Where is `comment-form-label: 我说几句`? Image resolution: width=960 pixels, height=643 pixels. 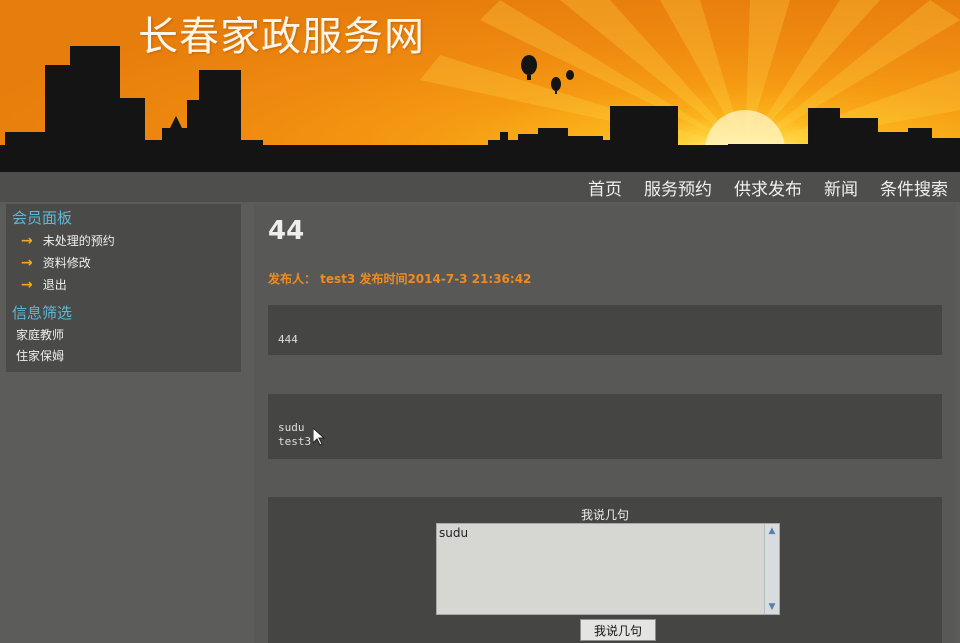 comment-form-label: 我说几句 is located at coordinates (604, 515).